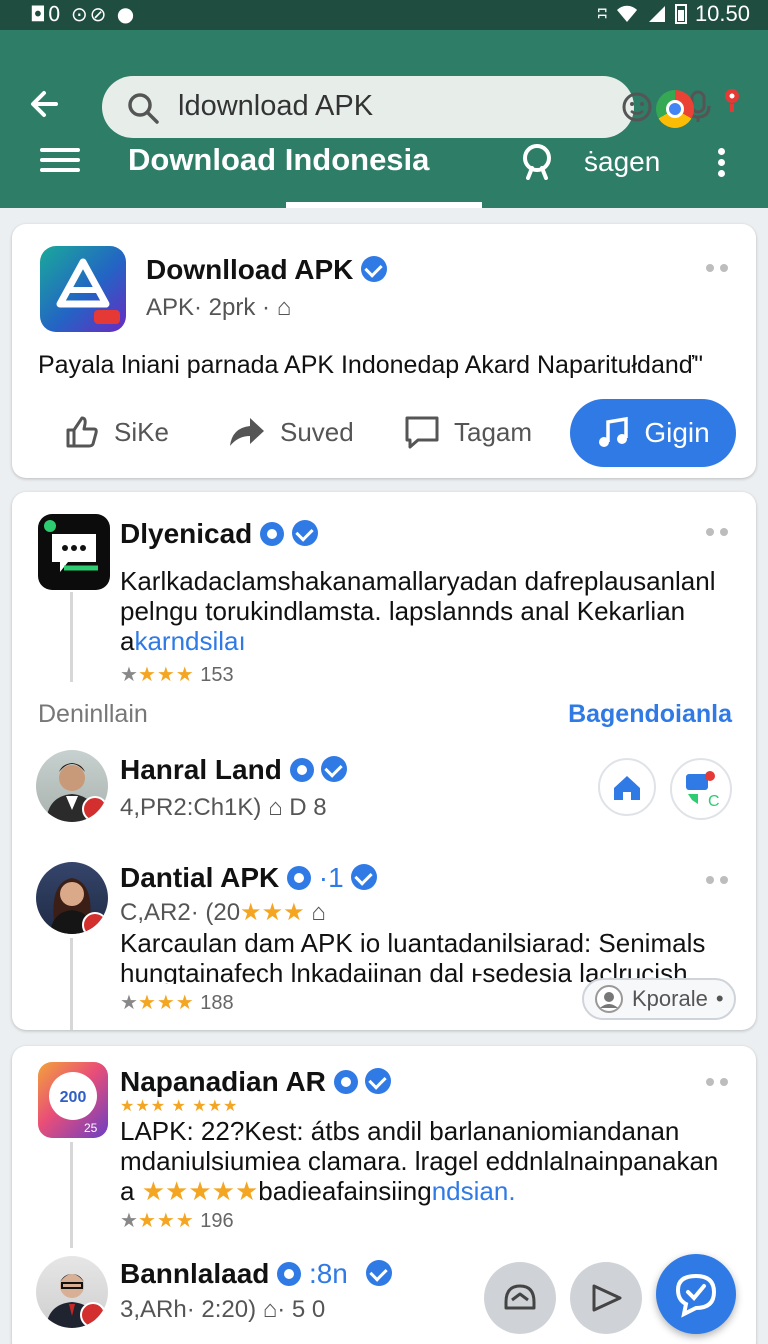 The image size is (768, 1344). I want to click on menu-icon, so click(60, 161).